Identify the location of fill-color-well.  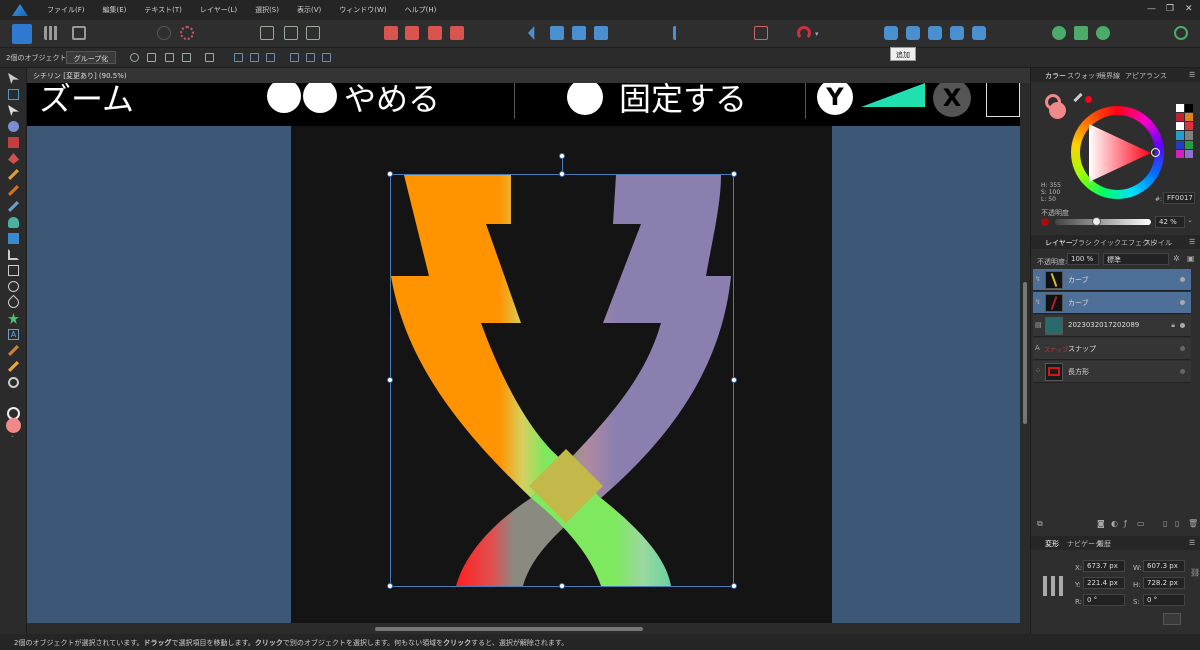
(1057, 110).